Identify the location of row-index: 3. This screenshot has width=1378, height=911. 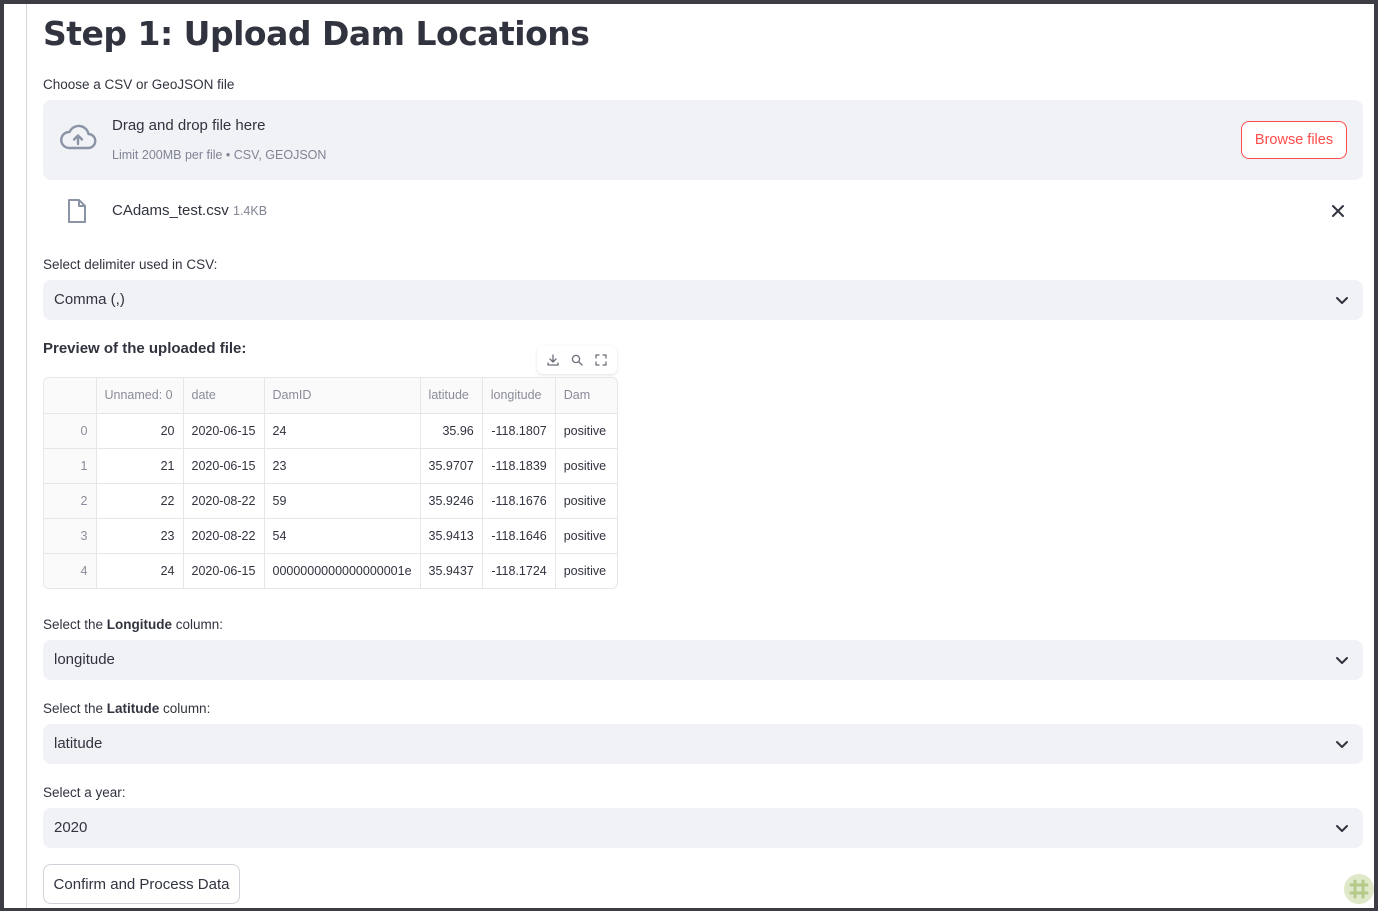
(70, 536).